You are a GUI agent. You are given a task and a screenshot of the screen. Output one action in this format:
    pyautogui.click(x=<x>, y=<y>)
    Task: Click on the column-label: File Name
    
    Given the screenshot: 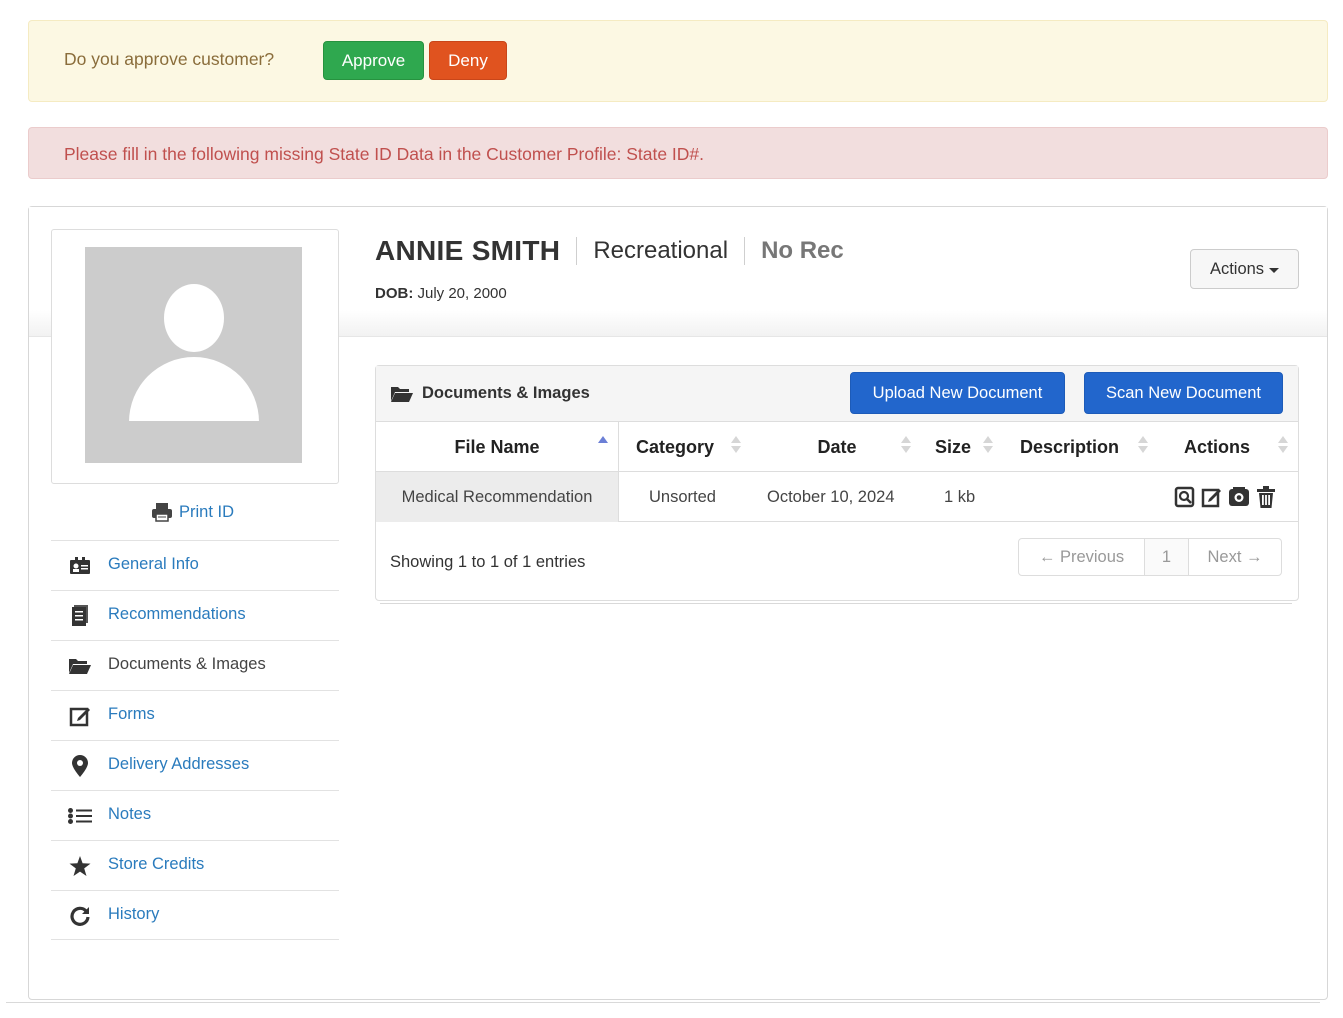 What is the action you would take?
    pyautogui.click(x=497, y=446)
    